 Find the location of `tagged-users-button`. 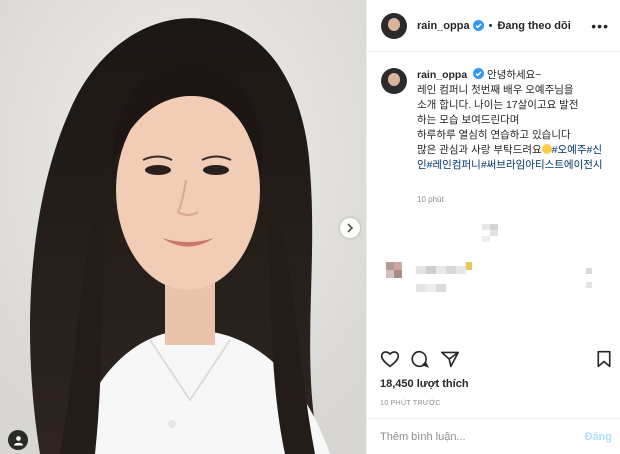

tagged-users-button is located at coordinates (18, 440).